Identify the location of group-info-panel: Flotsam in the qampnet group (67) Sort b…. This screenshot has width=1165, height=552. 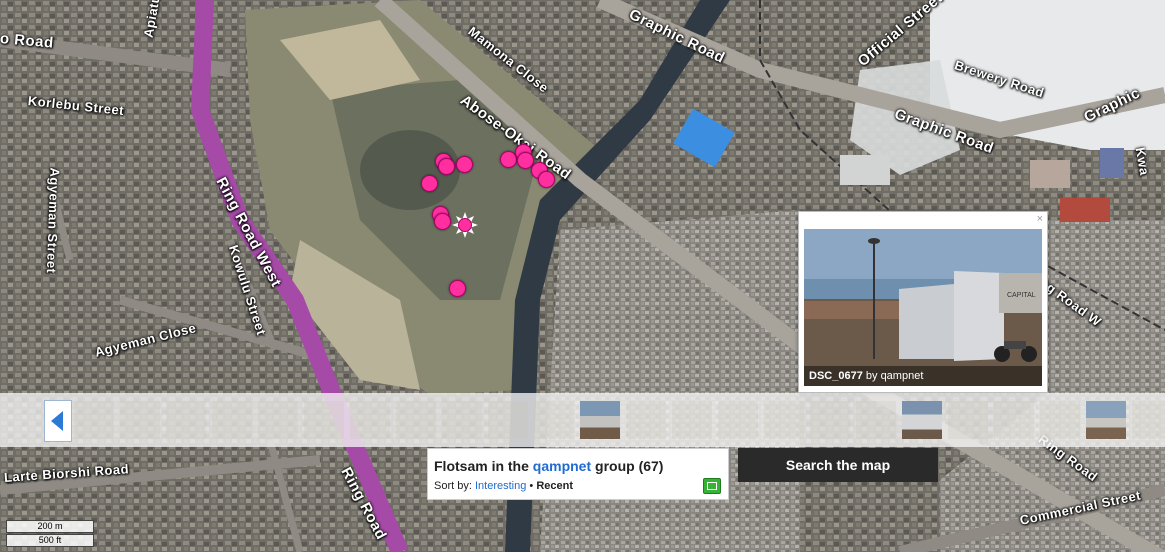
(578, 474).